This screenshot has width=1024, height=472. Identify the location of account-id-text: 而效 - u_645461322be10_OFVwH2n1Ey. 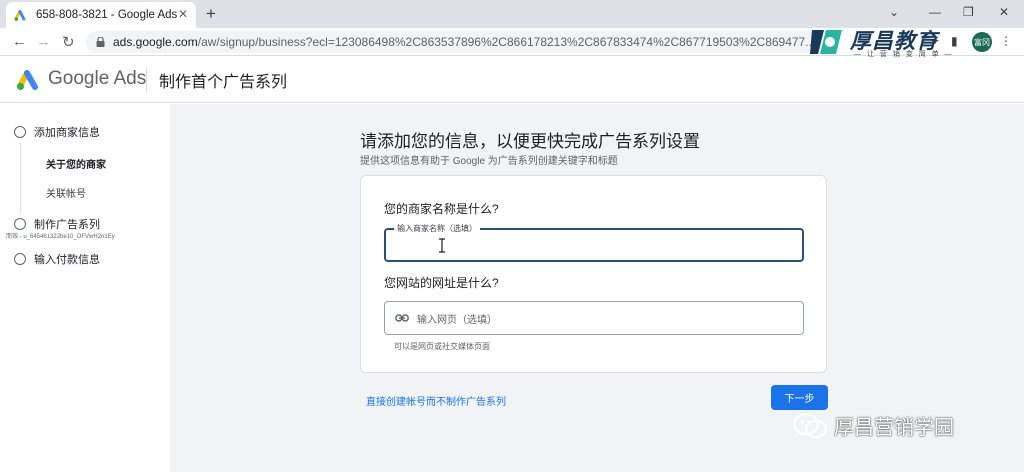
(60, 237).